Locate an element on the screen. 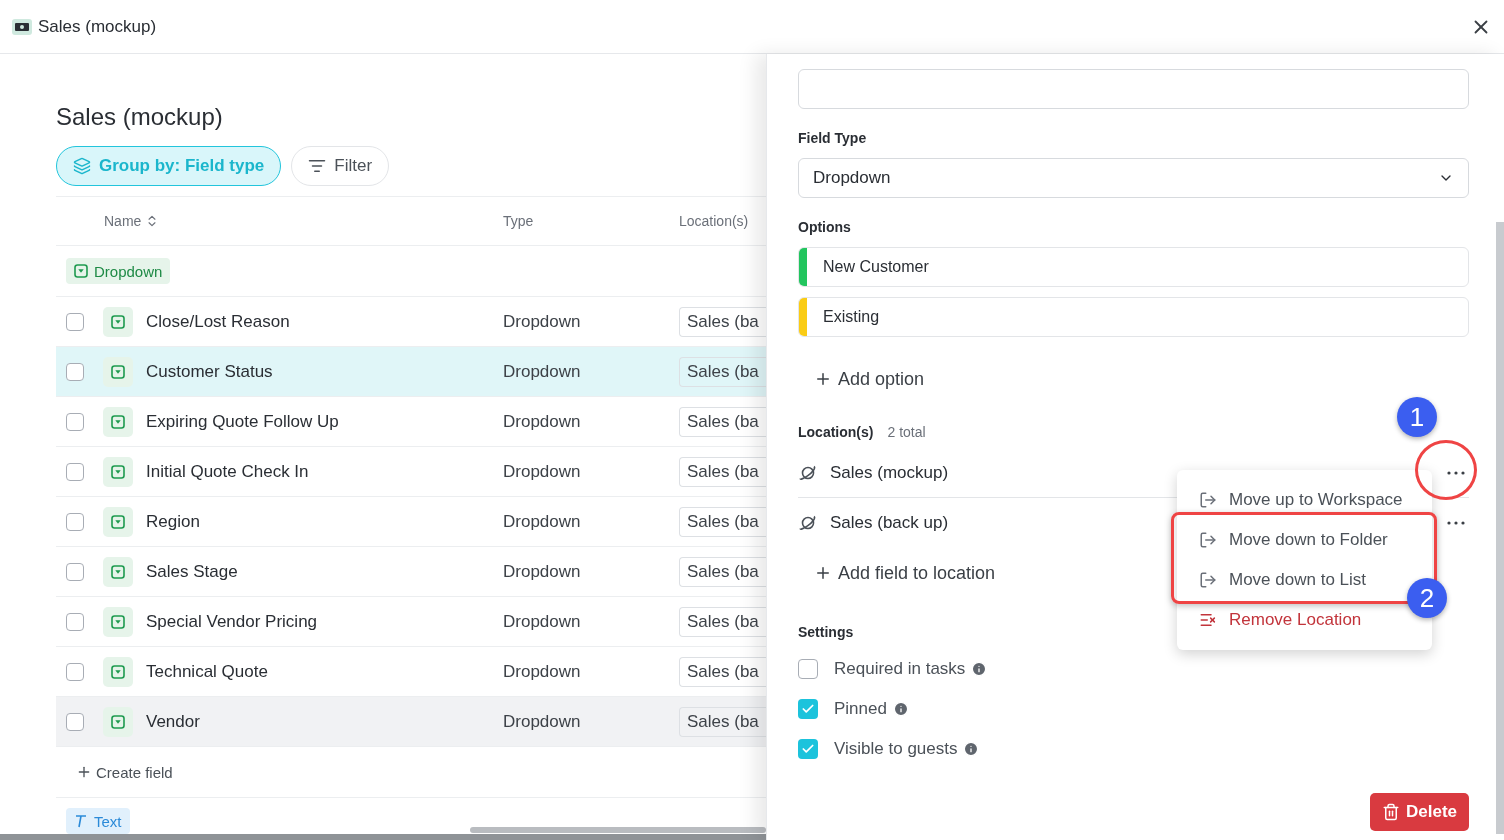 Image resolution: width=1504 pixels, height=840 pixels. menu-item: Move down to Folder is located at coordinates (1282, 540).